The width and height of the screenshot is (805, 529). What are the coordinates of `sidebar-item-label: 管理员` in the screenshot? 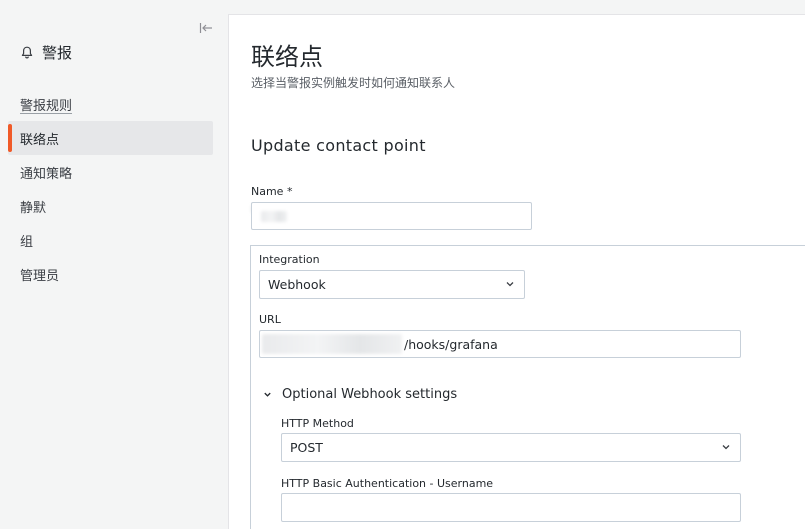 It's located at (40, 276).